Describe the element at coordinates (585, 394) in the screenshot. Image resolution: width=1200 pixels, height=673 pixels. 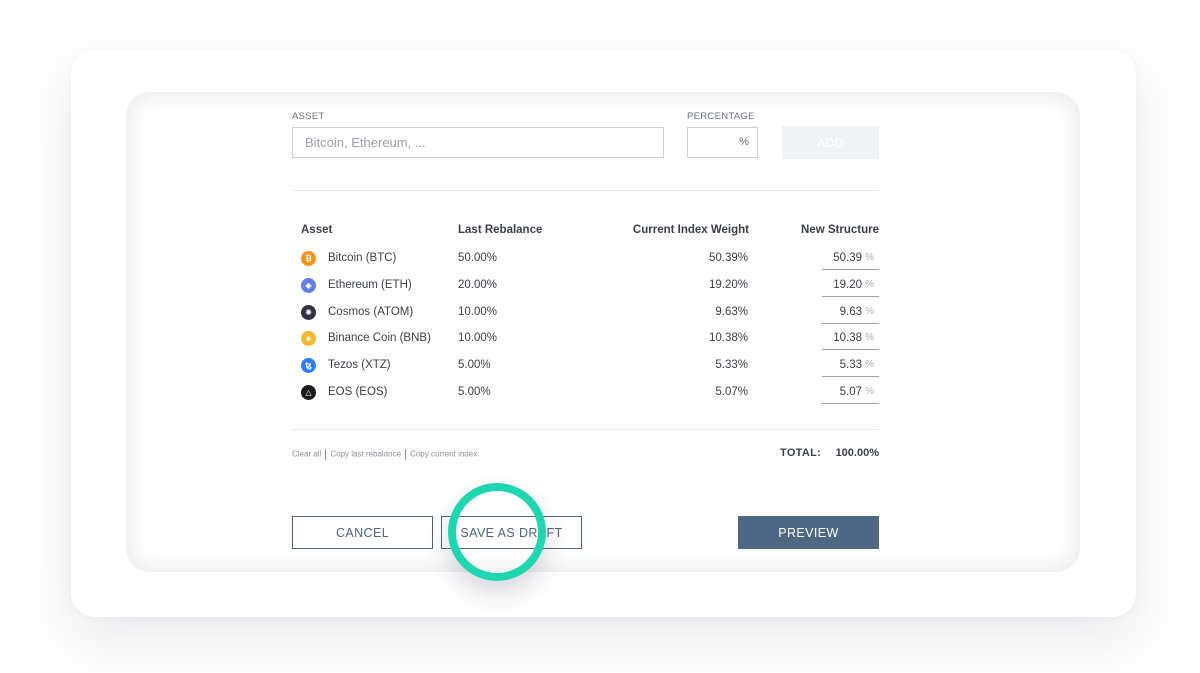
I see `table-row: △ EOS (EOS) 5.00% 5.07%%` at that location.